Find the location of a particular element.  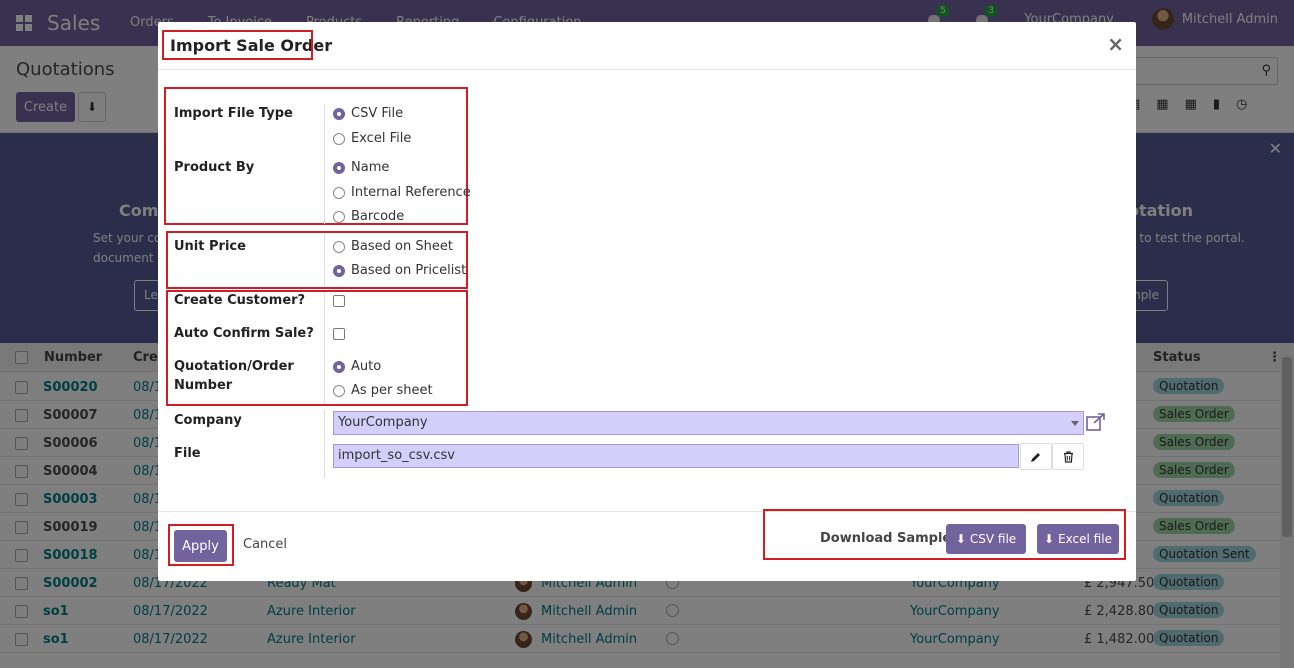

company-label: Company is located at coordinates (208, 420).